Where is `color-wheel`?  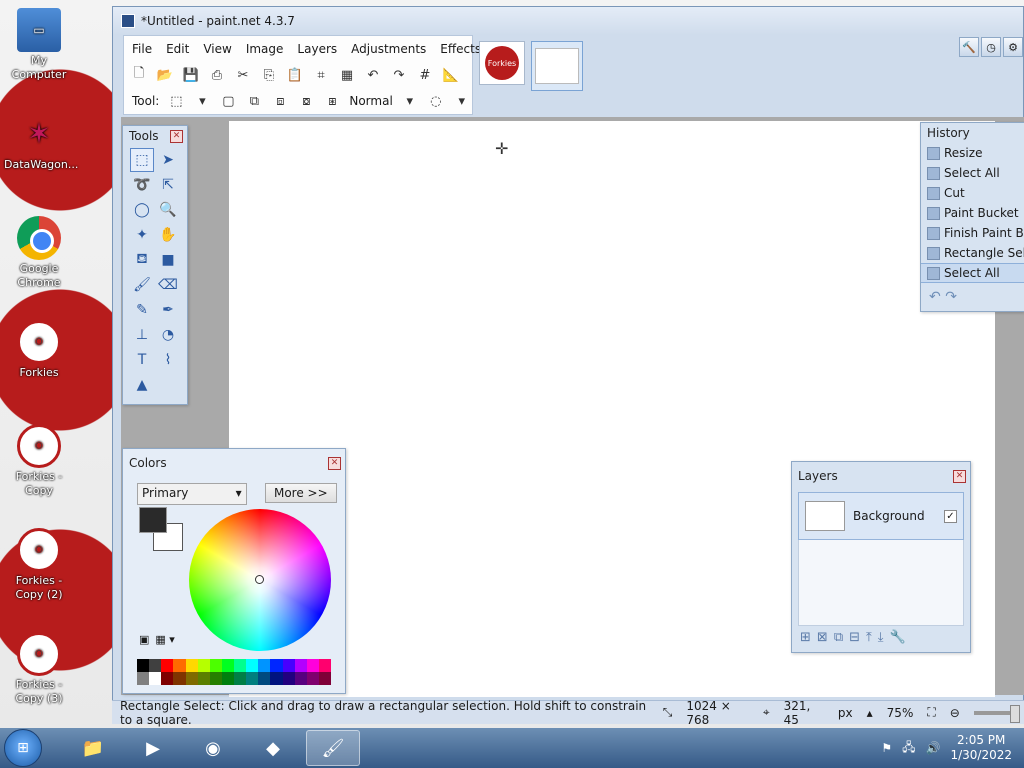 color-wheel is located at coordinates (260, 580).